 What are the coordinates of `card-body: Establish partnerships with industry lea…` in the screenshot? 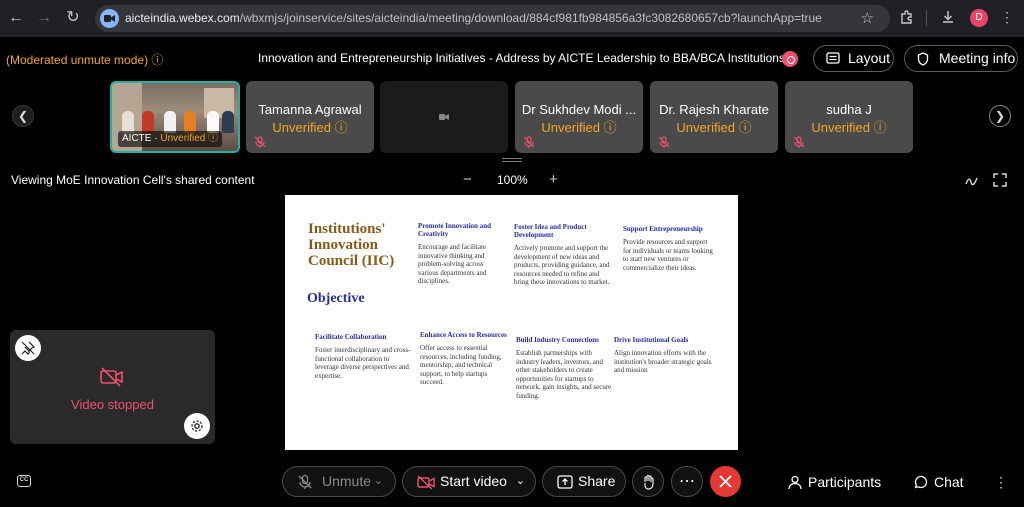 It's located at (564, 374).